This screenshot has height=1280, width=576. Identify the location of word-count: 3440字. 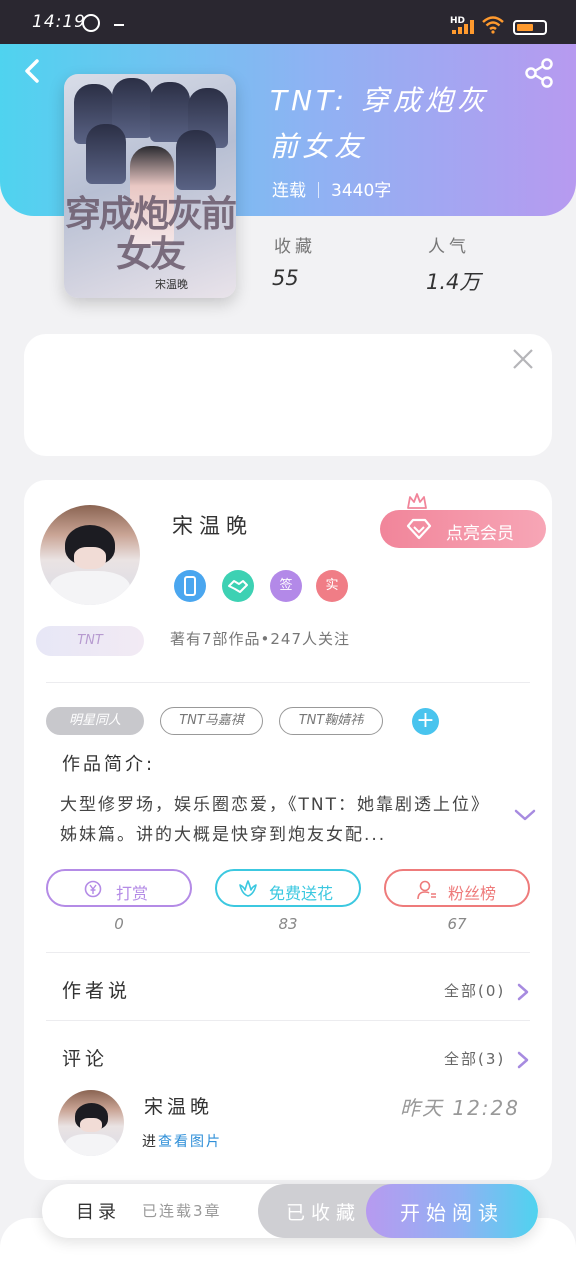
(361, 191).